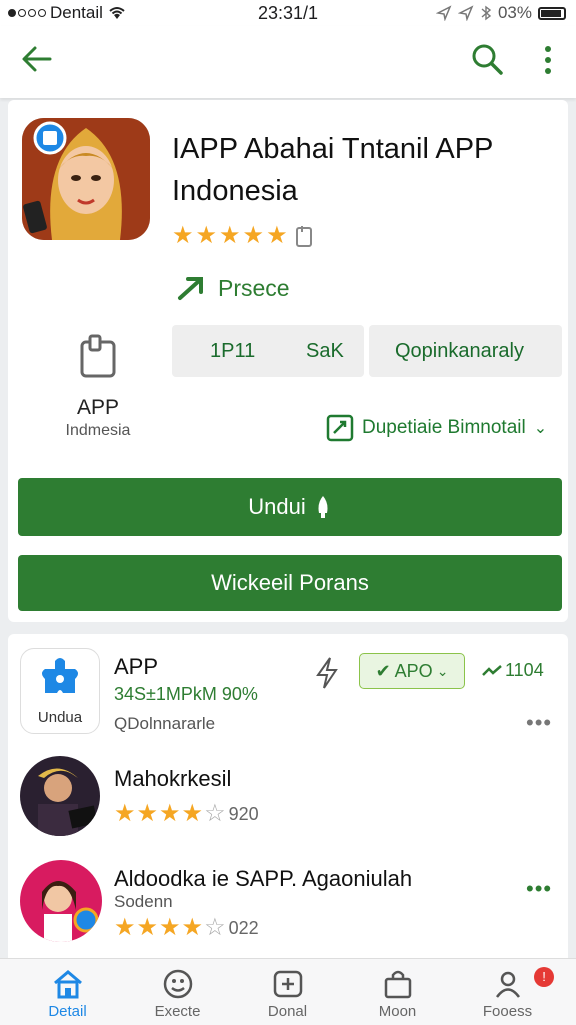 Image resolution: width=576 pixels, height=1025 pixels. What do you see at coordinates (288, 13) in the screenshot?
I see `status-bar: Dentail 23:31/1 03%` at bounding box center [288, 13].